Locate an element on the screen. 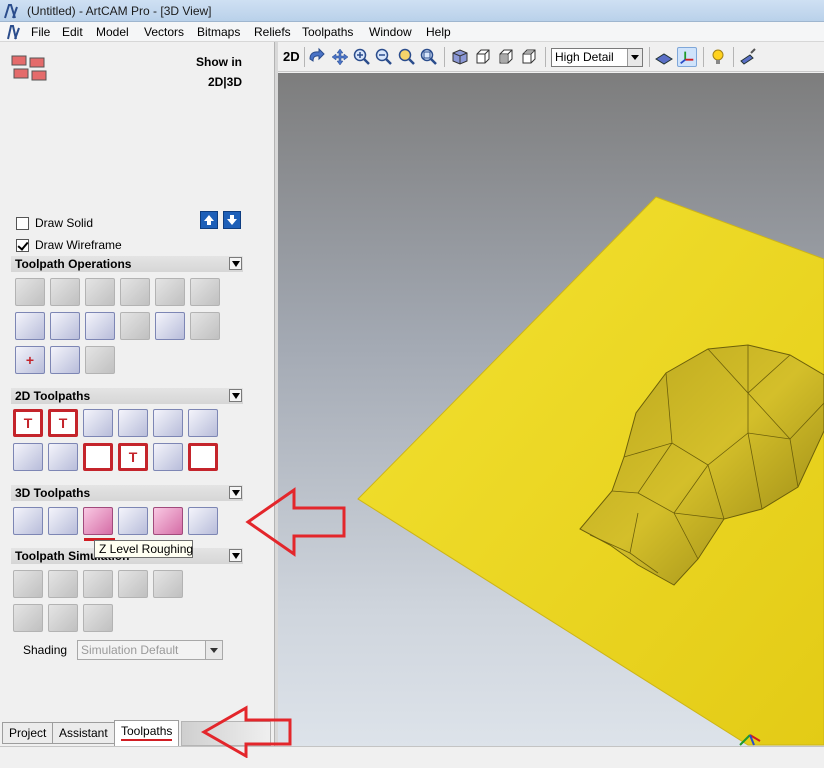  pan-icon is located at coordinates (340, 57).